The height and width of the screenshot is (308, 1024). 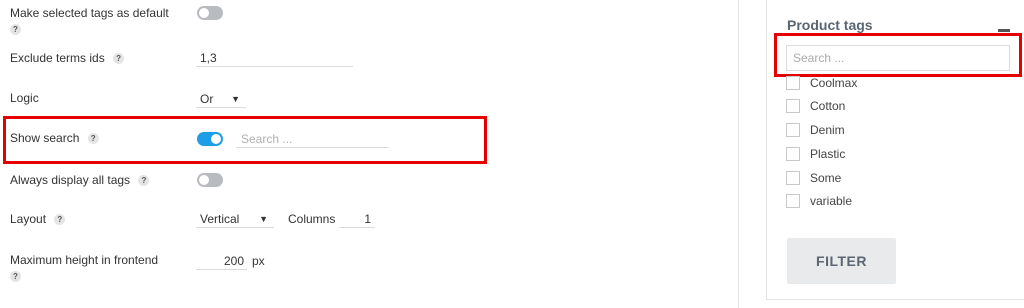 What do you see at coordinates (28, 219) in the screenshot?
I see `layout-text: Layout` at bounding box center [28, 219].